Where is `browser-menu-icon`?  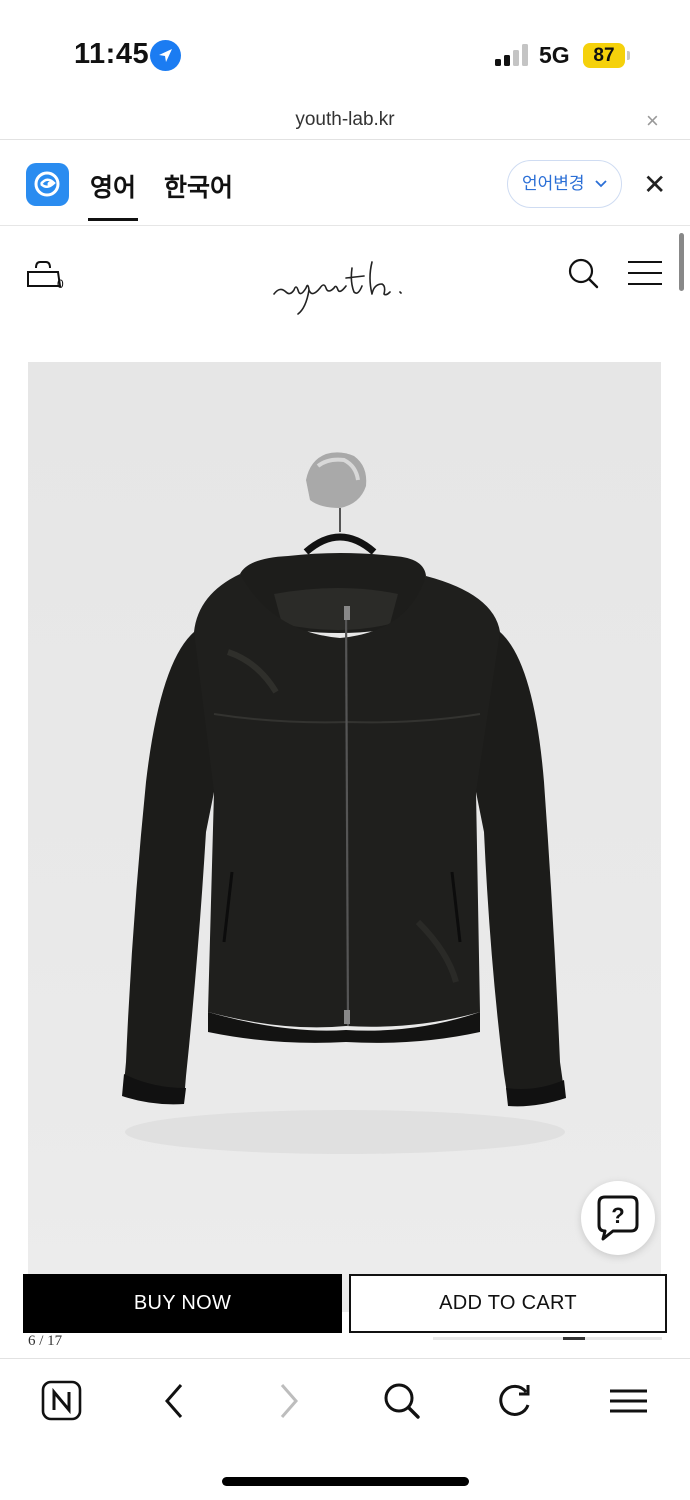
browser-menu-icon is located at coordinates (629, 1401).